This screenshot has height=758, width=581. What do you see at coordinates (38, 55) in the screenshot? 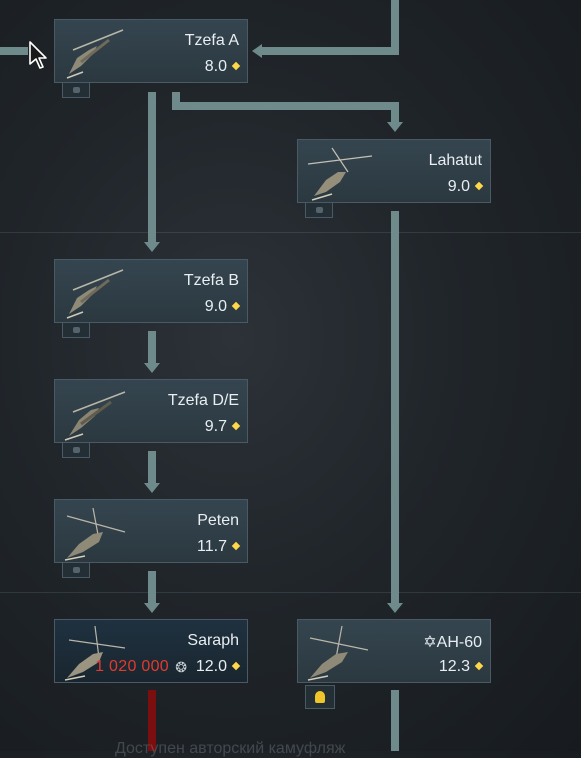
I see `mouse-cursor-icon` at bounding box center [38, 55].